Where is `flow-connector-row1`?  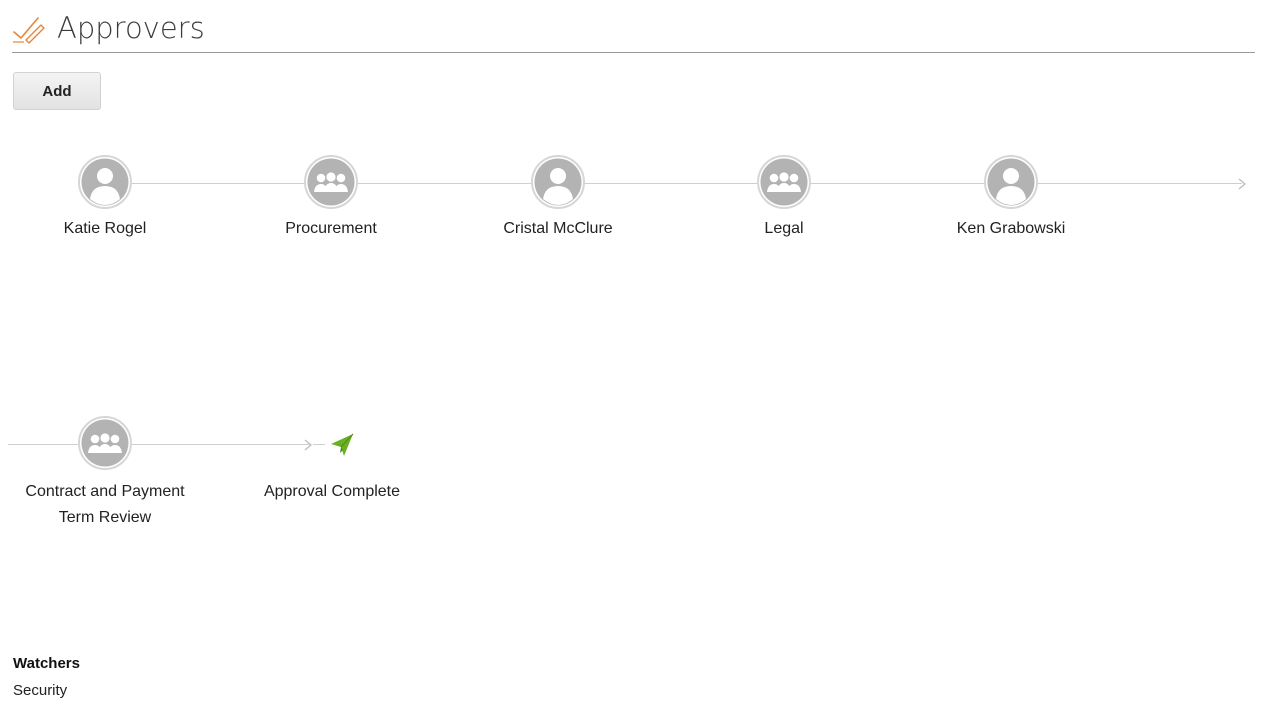 flow-connector-row1 is located at coordinates (673, 183).